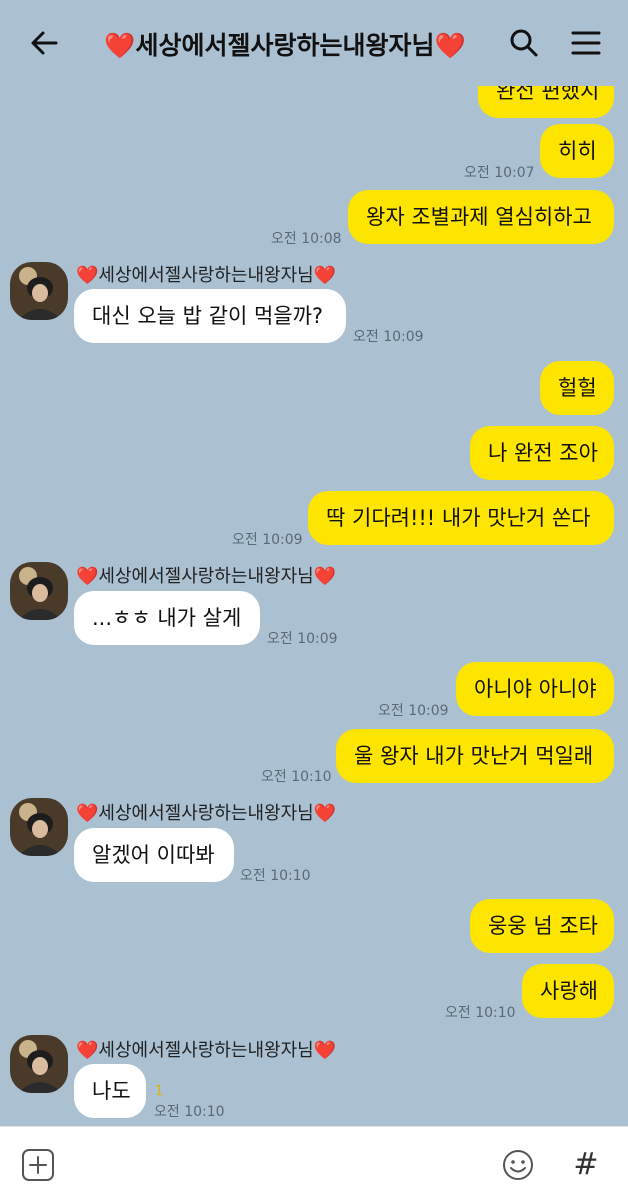 This screenshot has width=628, height=1201. Describe the element at coordinates (568, 991) in the screenshot. I see `outgoing-message: 사랑해` at that location.